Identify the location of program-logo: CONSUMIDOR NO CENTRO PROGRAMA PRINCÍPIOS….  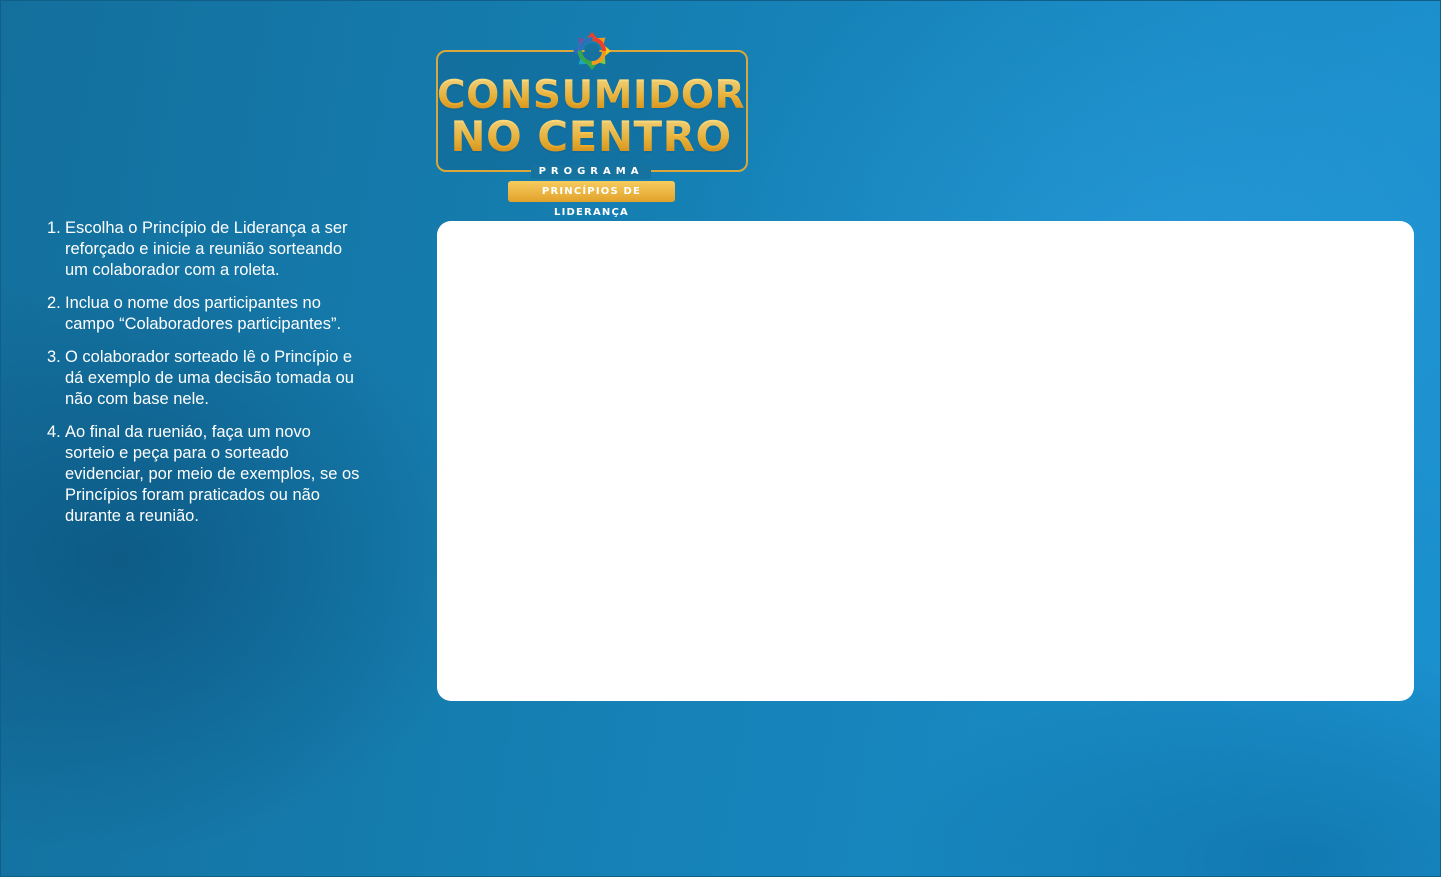
(592, 124).